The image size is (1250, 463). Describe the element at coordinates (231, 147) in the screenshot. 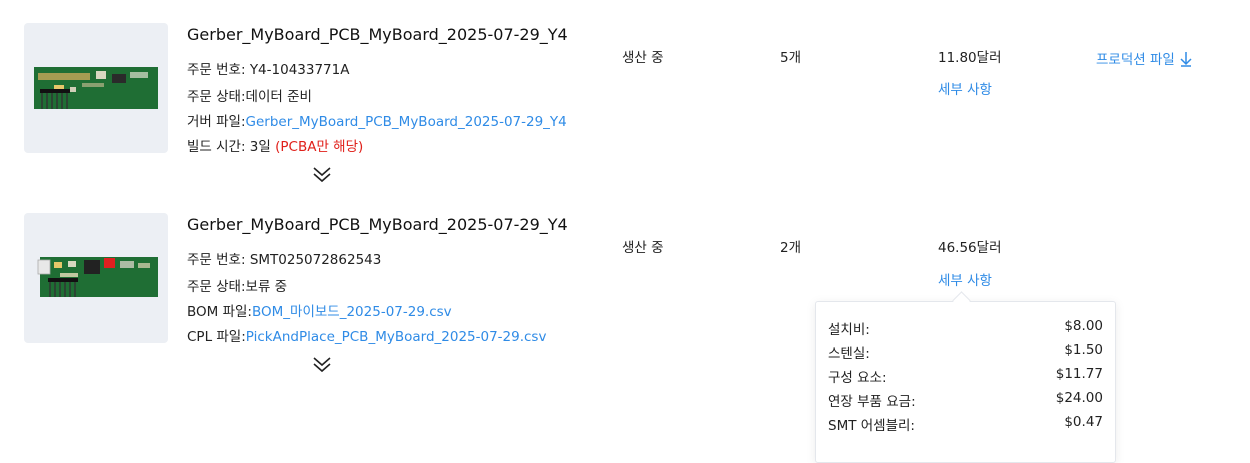

I see `build-time-label: 빌드 시간: 3일` at that location.